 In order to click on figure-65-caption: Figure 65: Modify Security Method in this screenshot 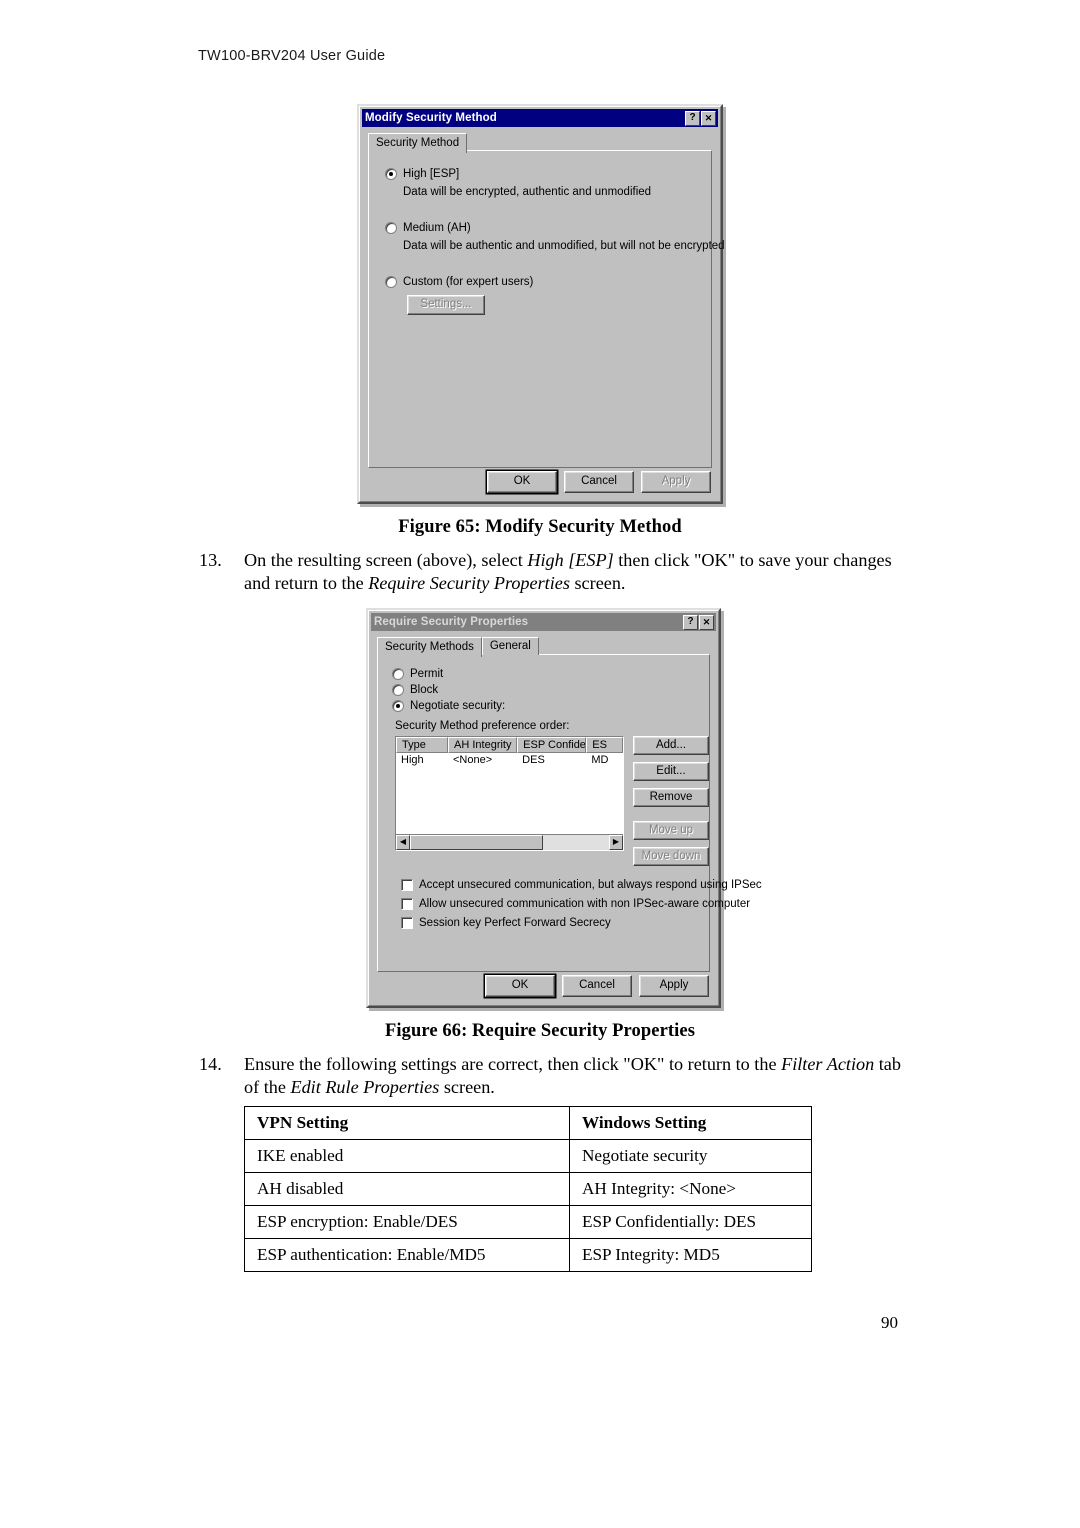, I will do `click(540, 527)`.